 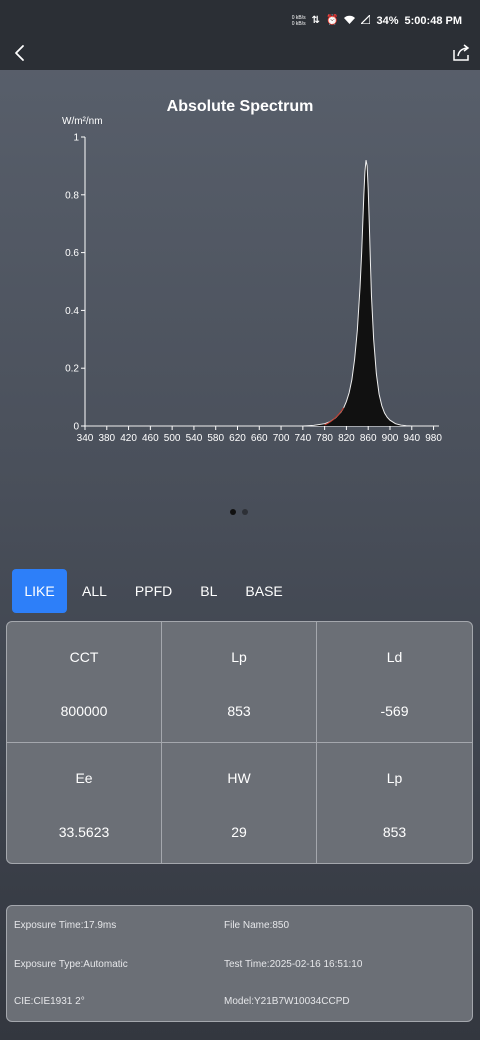 What do you see at coordinates (433, 21) in the screenshot?
I see `clock: 5:00:48 PM` at bounding box center [433, 21].